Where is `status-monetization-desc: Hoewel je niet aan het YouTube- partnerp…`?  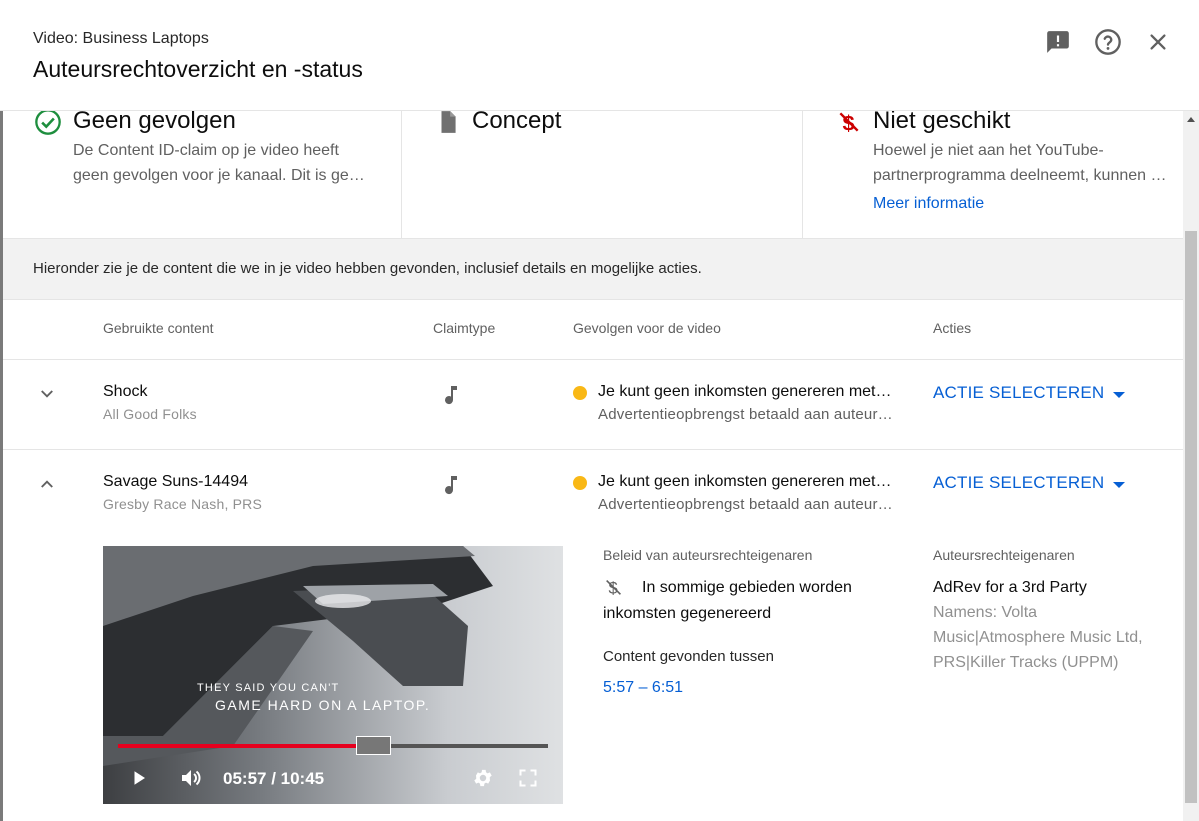 status-monetization-desc: Hoewel je niet aan het YouTube- partnerp… is located at coordinates (1020, 163).